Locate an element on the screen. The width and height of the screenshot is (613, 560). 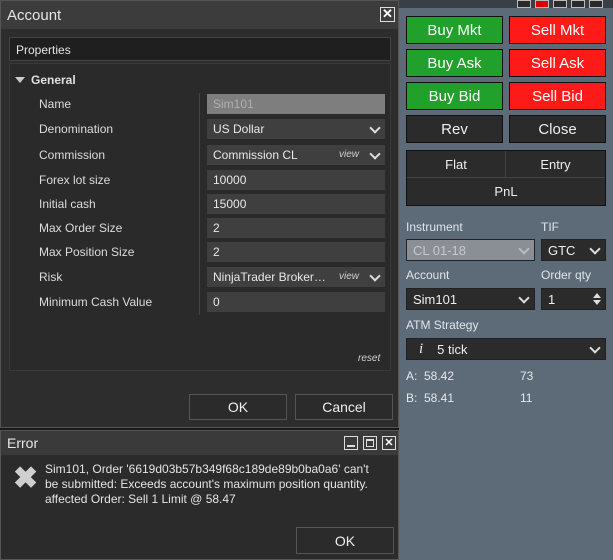
error-title: Error is located at coordinates (23, 443).